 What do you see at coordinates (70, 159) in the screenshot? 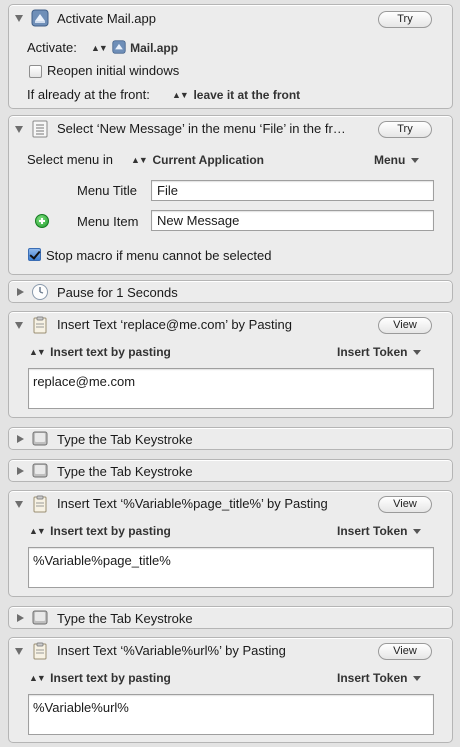
I see `select-menu-label: Select menu in` at bounding box center [70, 159].